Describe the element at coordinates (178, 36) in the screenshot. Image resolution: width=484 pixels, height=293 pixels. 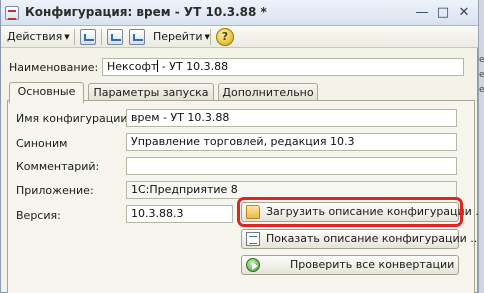
I see `goto-menu-label: Перейти` at that location.